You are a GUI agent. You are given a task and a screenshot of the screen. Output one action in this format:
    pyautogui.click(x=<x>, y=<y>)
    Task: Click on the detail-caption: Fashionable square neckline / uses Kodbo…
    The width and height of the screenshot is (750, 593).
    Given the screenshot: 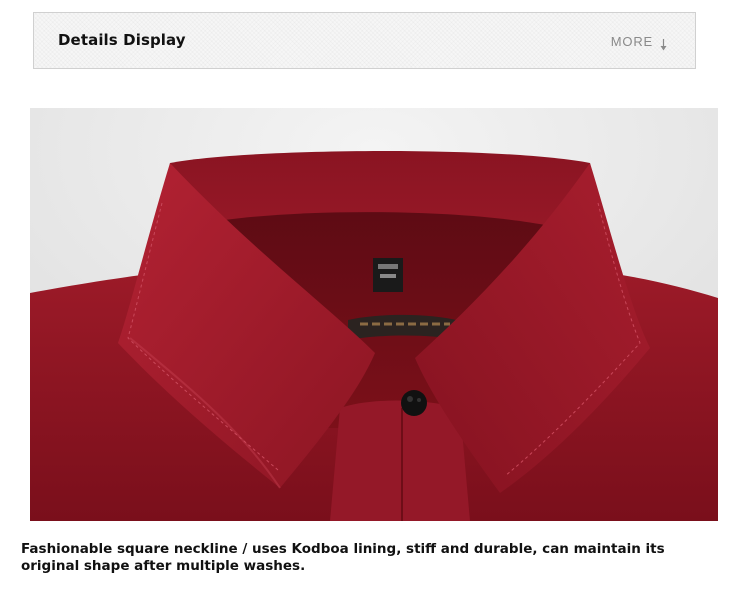 What is the action you would take?
    pyautogui.click(x=343, y=557)
    